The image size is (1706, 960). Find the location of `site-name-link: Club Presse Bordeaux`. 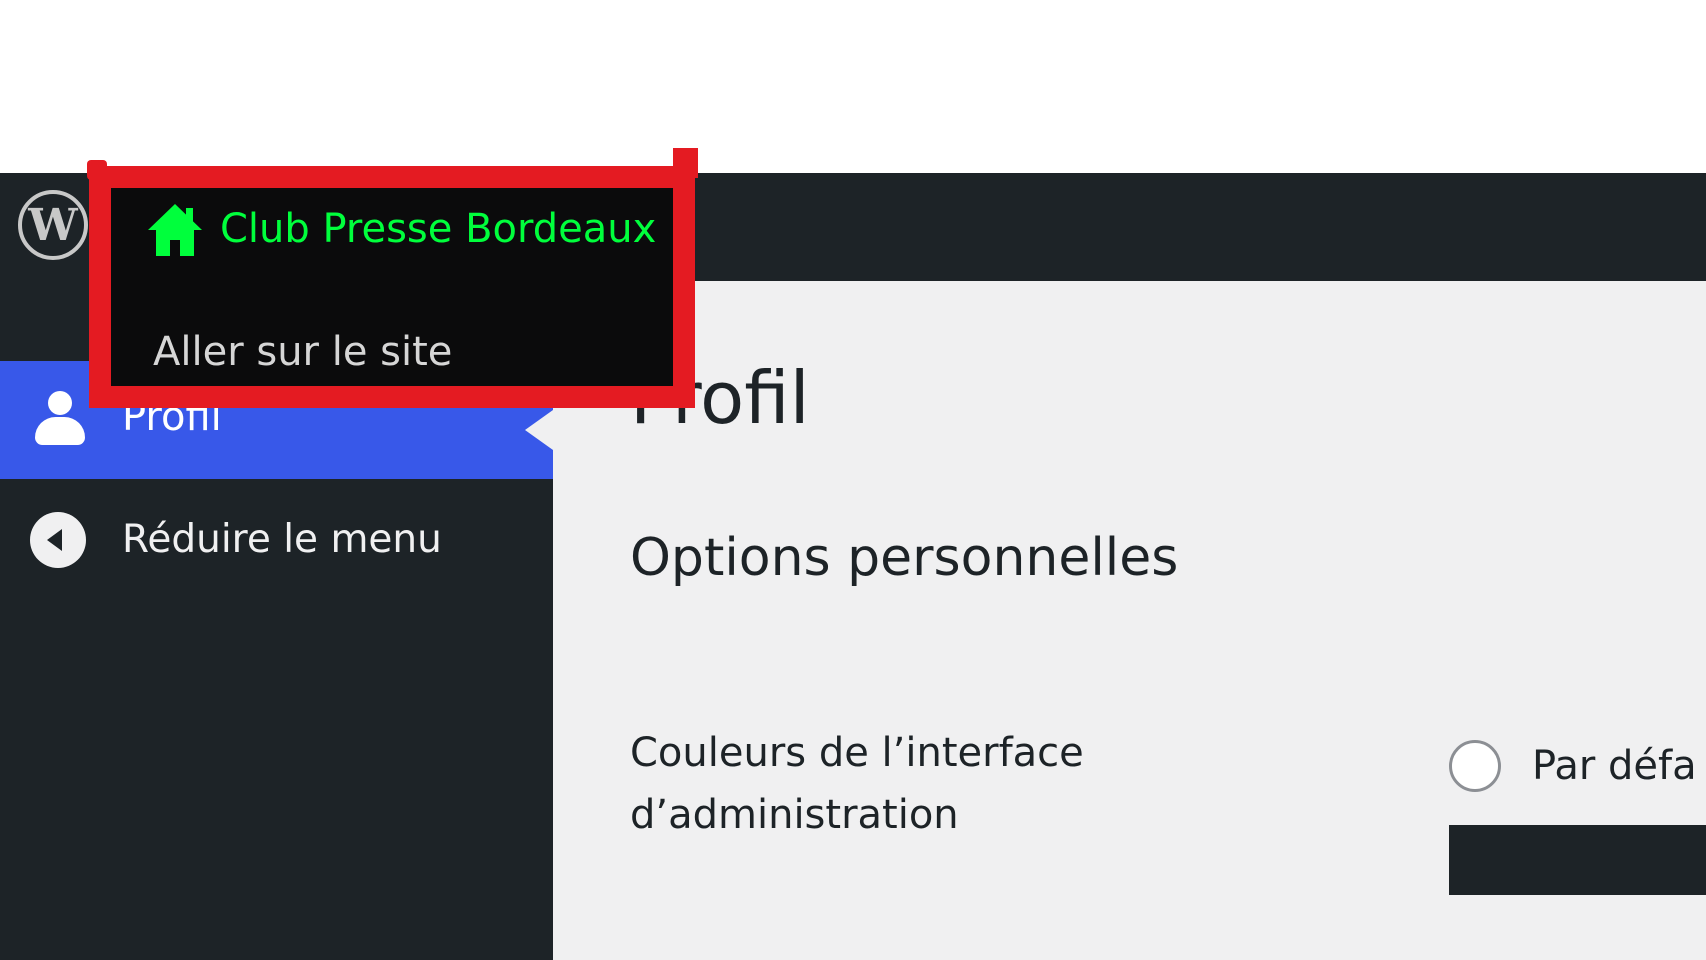

site-name-link: Club Presse Bordeaux is located at coordinates (401, 229).